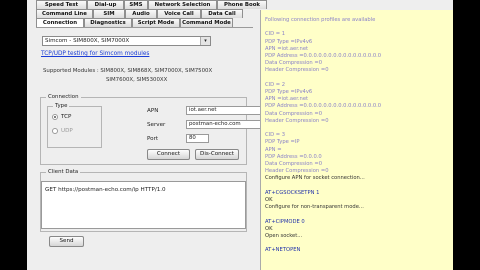 The width and height of the screenshot is (480, 270). Describe the element at coordinates (66, 241) in the screenshot. I see `send-button: Send` at that location.